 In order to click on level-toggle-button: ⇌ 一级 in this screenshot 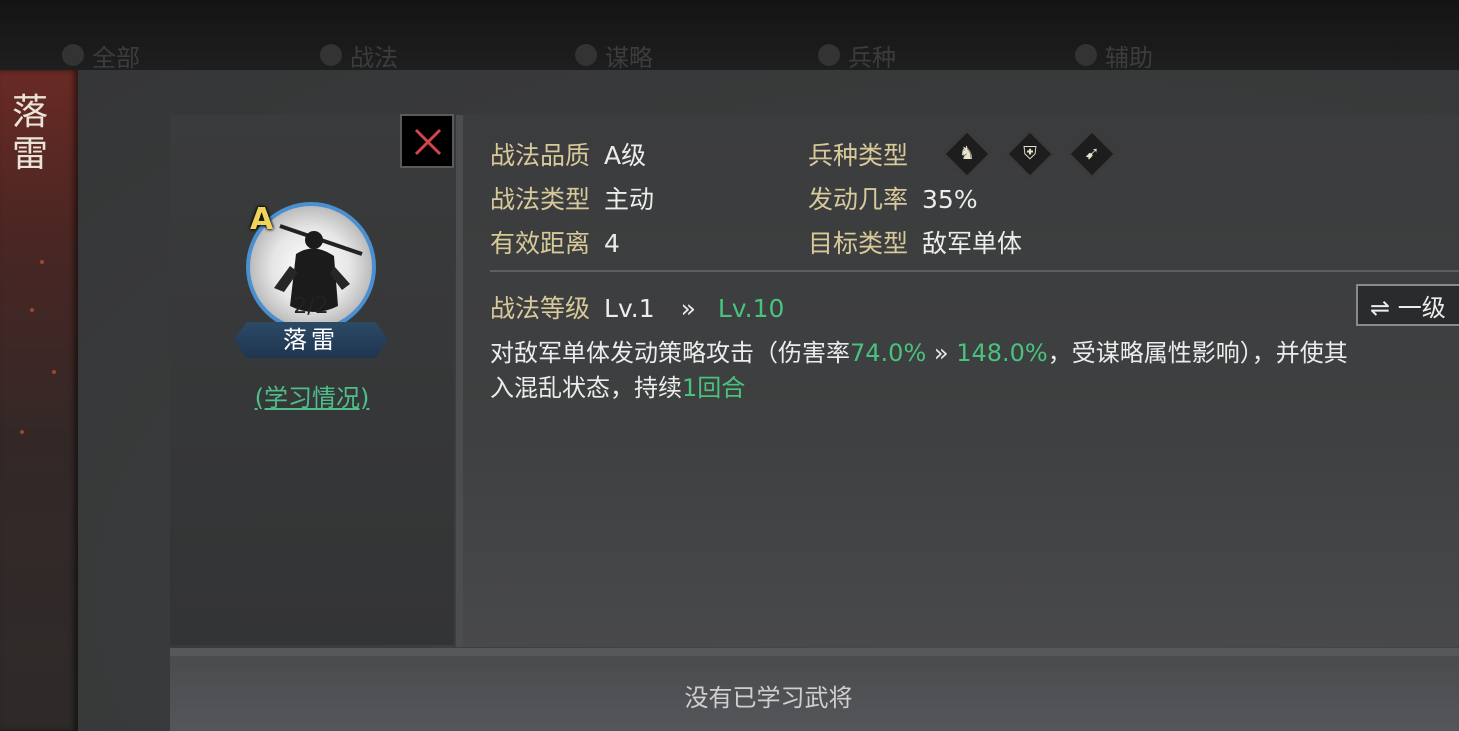, I will do `click(1407, 305)`.